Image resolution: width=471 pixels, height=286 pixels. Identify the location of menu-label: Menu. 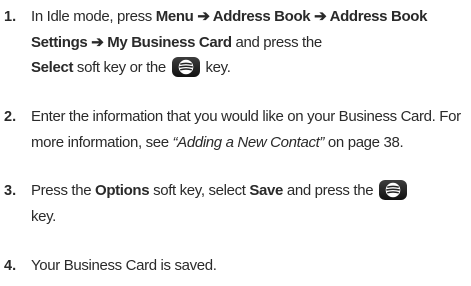
(174, 16).